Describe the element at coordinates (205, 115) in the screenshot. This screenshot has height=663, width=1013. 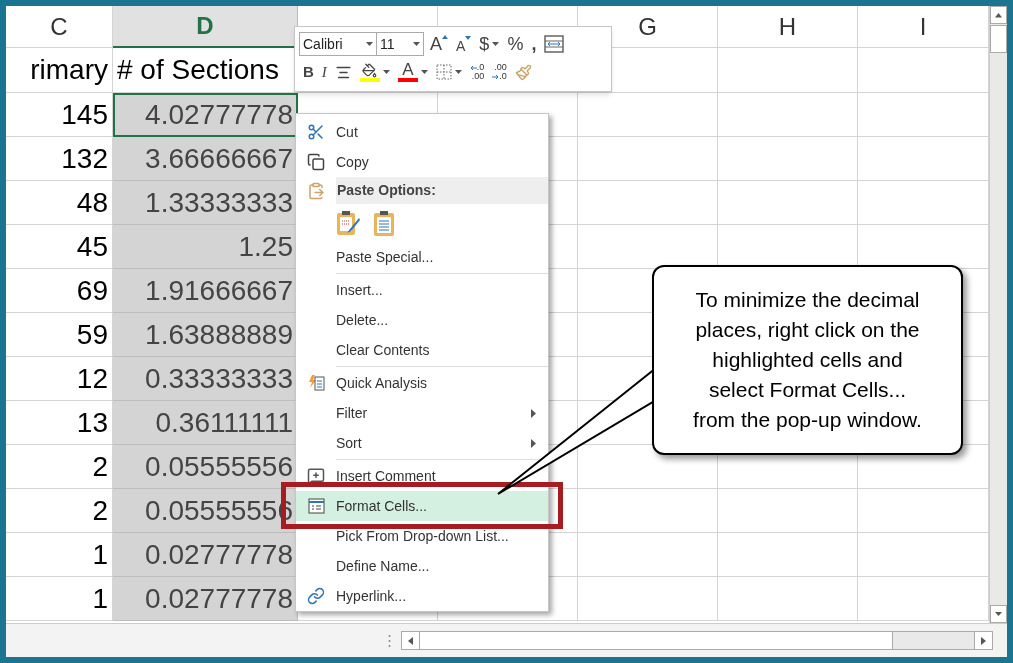
I see `table-cell: 4.02777778` at that location.